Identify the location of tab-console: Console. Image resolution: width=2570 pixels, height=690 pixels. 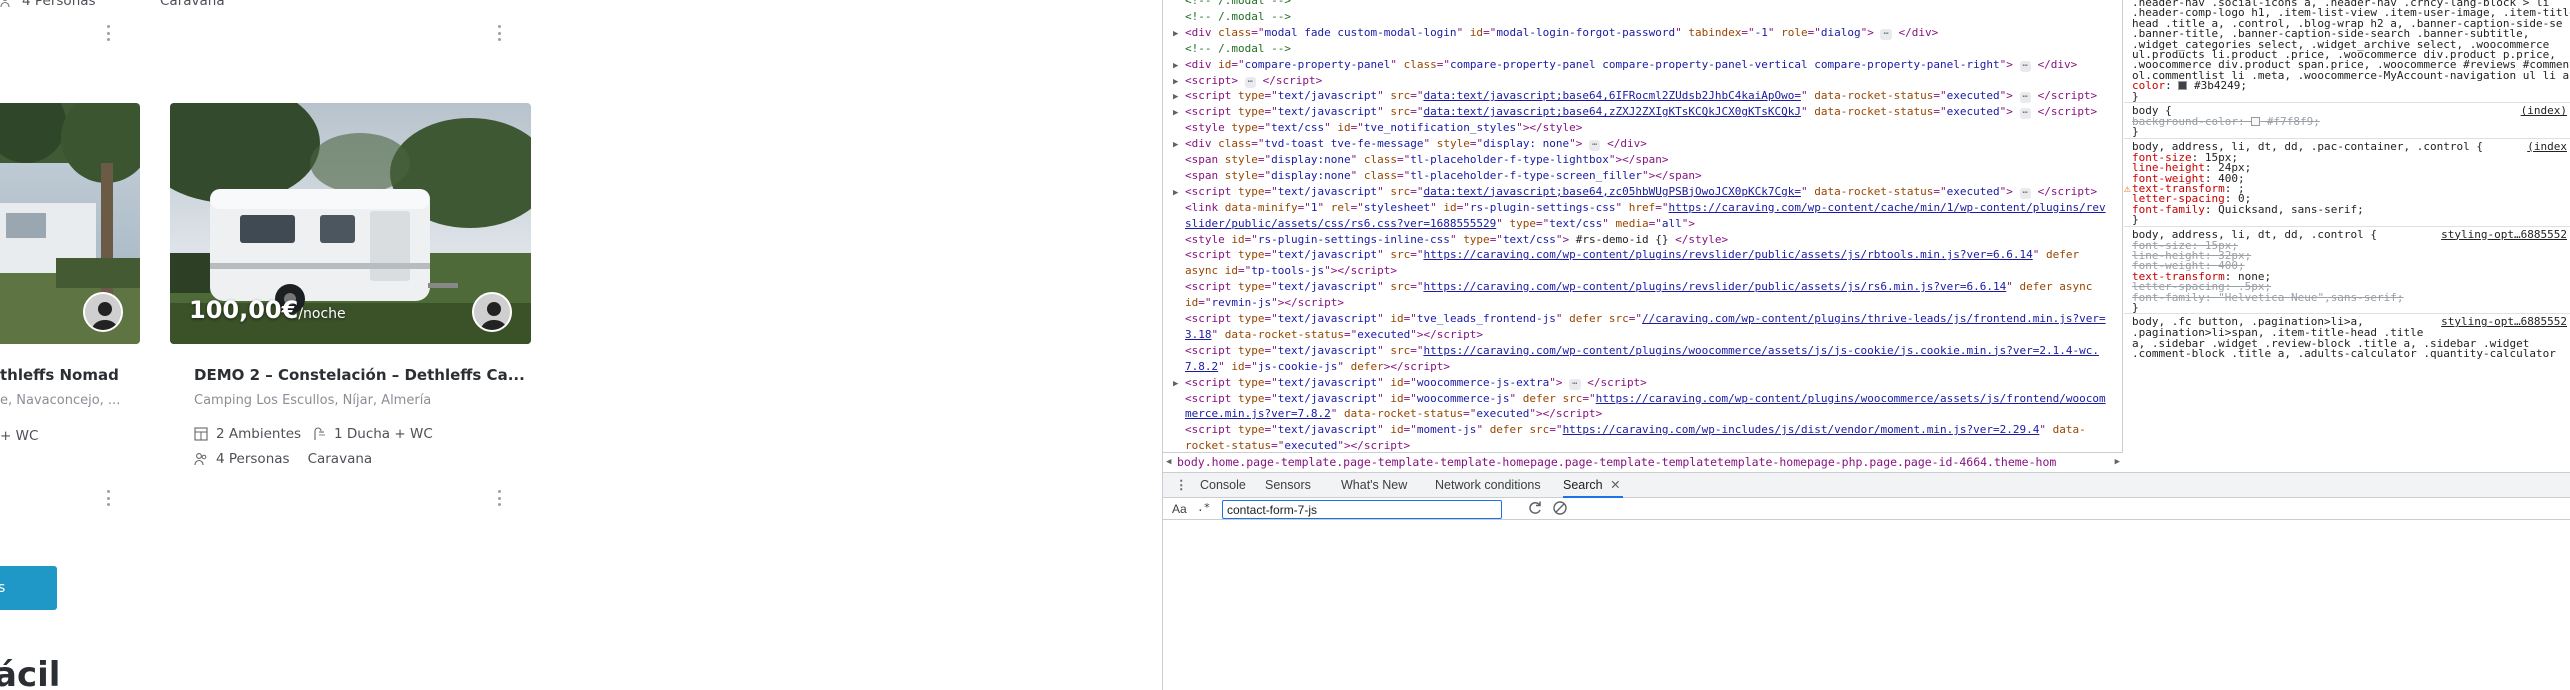
(1223, 485).